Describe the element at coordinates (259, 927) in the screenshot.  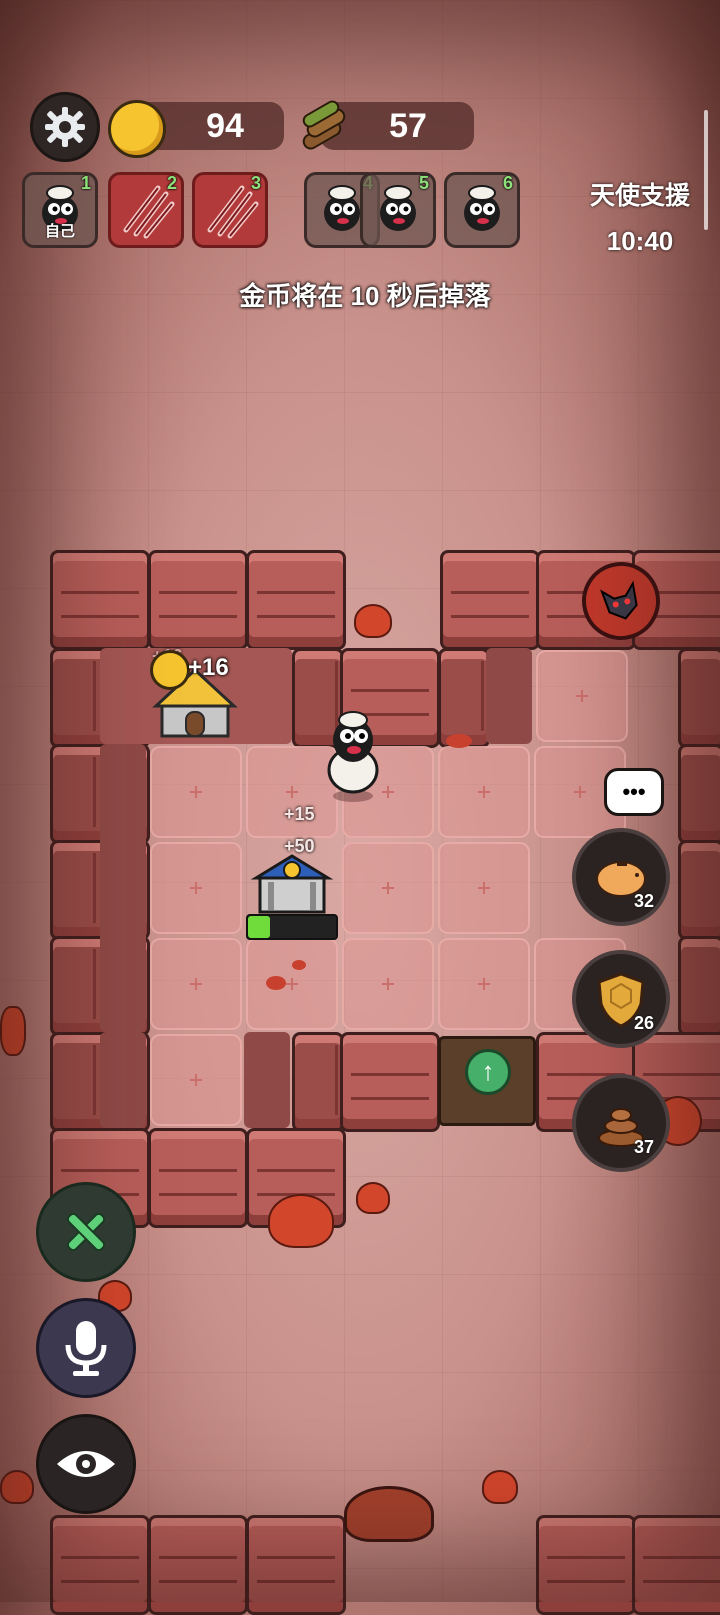
I see `bank-progress-fill` at that location.